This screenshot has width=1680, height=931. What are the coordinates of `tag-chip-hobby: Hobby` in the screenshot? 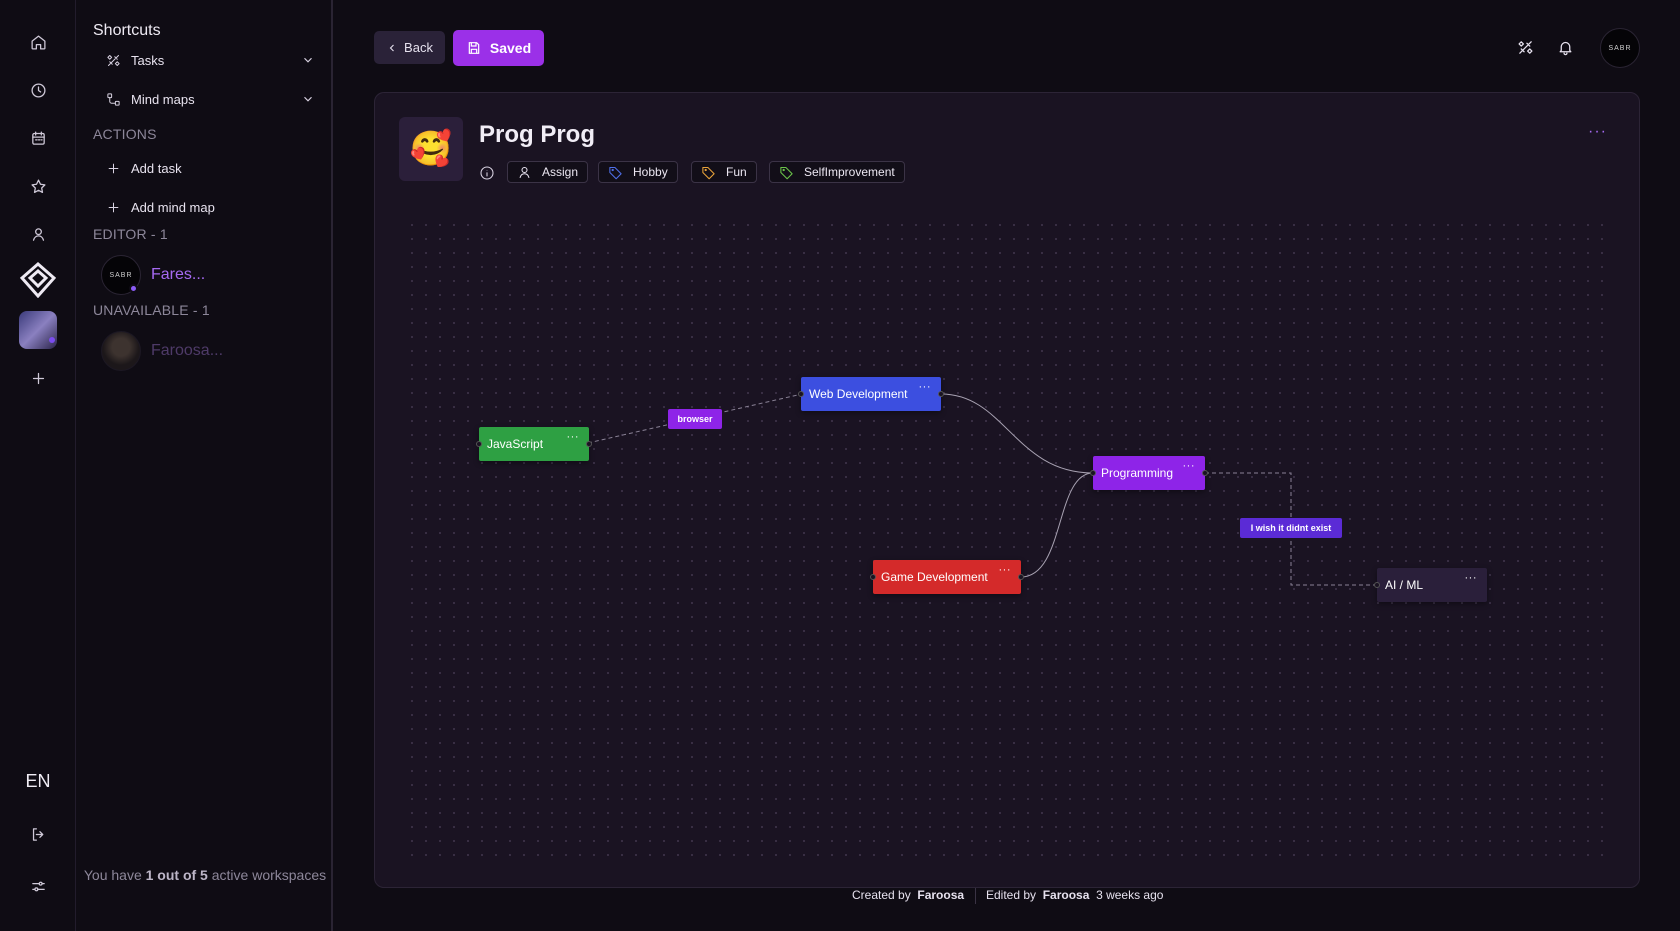 It's located at (638, 172).